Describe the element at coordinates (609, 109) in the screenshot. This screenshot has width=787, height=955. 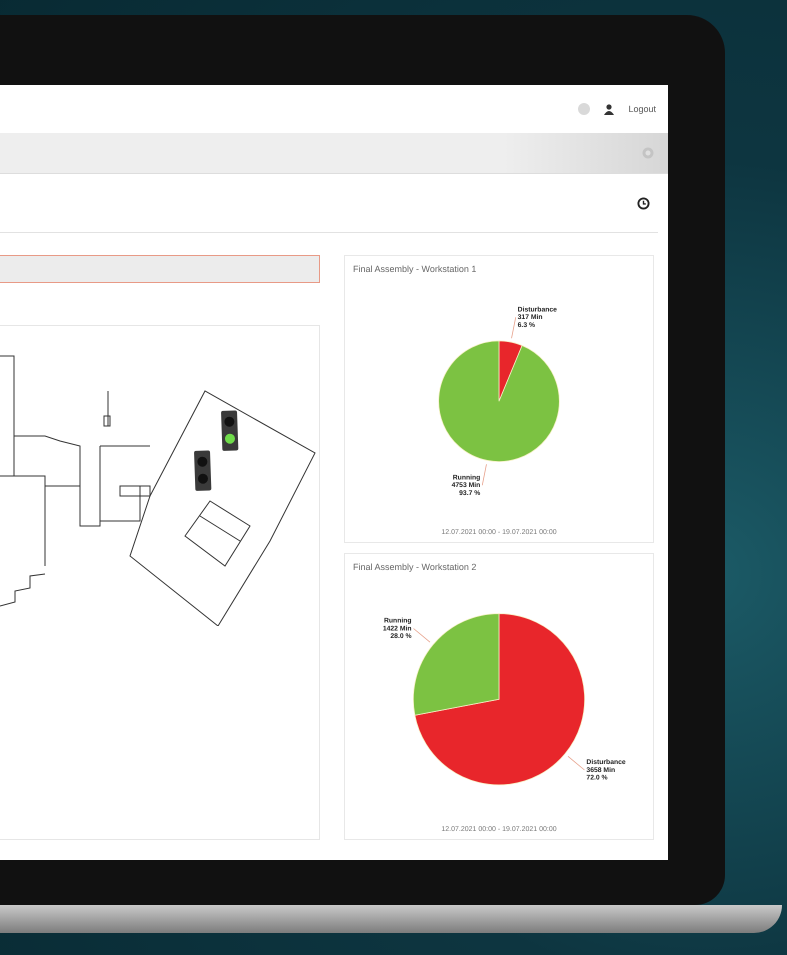
I see `user-icon` at that location.